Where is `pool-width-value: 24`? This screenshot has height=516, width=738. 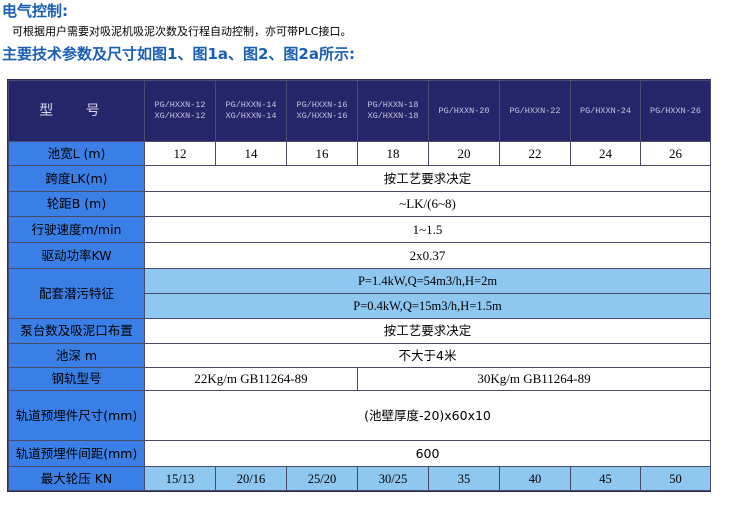 pool-width-value: 24 is located at coordinates (605, 153).